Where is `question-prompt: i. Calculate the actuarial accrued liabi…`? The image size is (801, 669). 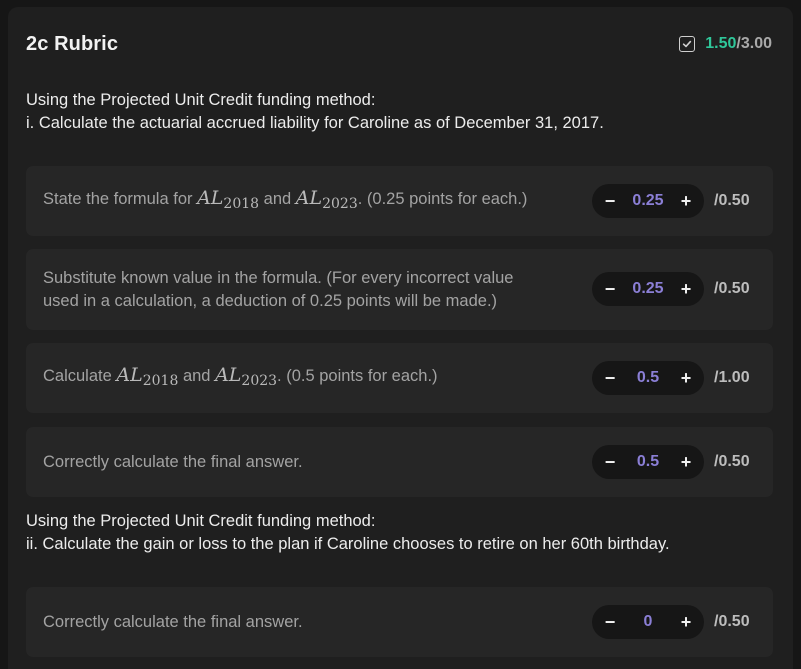 question-prompt: i. Calculate the actuarial accrued liabi… is located at coordinates (315, 123).